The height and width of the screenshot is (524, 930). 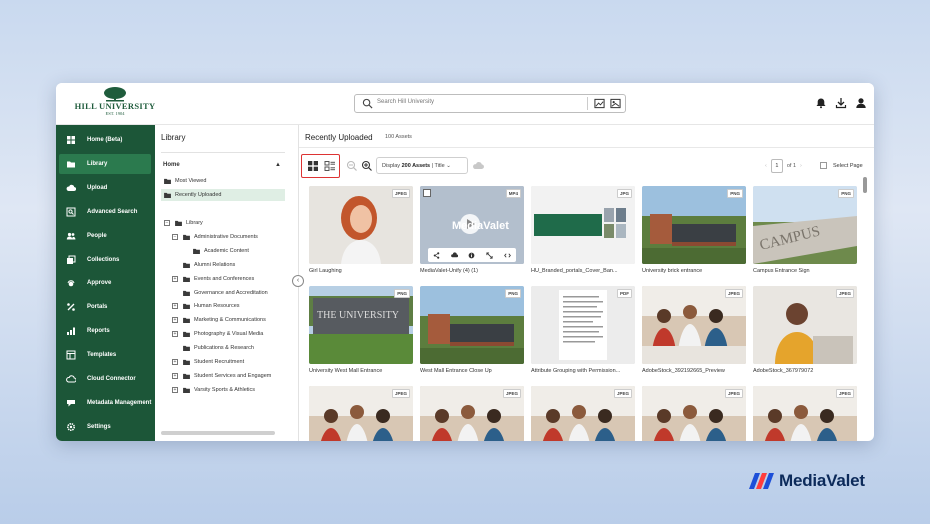 What do you see at coordinates (183, 223) in the screenshot?
I see `tree-item: − Library` at bounding box center [183, 223].